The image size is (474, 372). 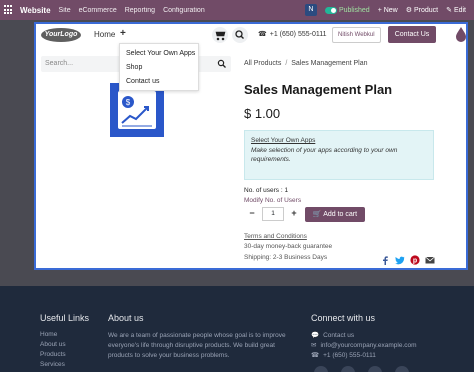 I want to click on dropdown-item-shop: Shop, so click(x=159, y=67).